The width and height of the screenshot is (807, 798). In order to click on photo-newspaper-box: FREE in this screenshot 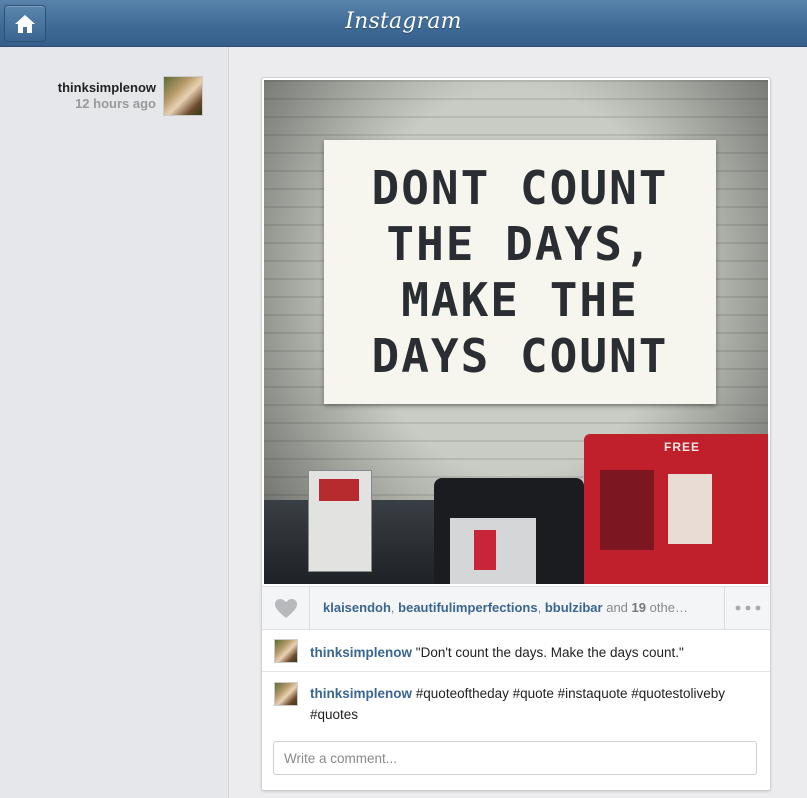, I will do `click(676, 509)`.